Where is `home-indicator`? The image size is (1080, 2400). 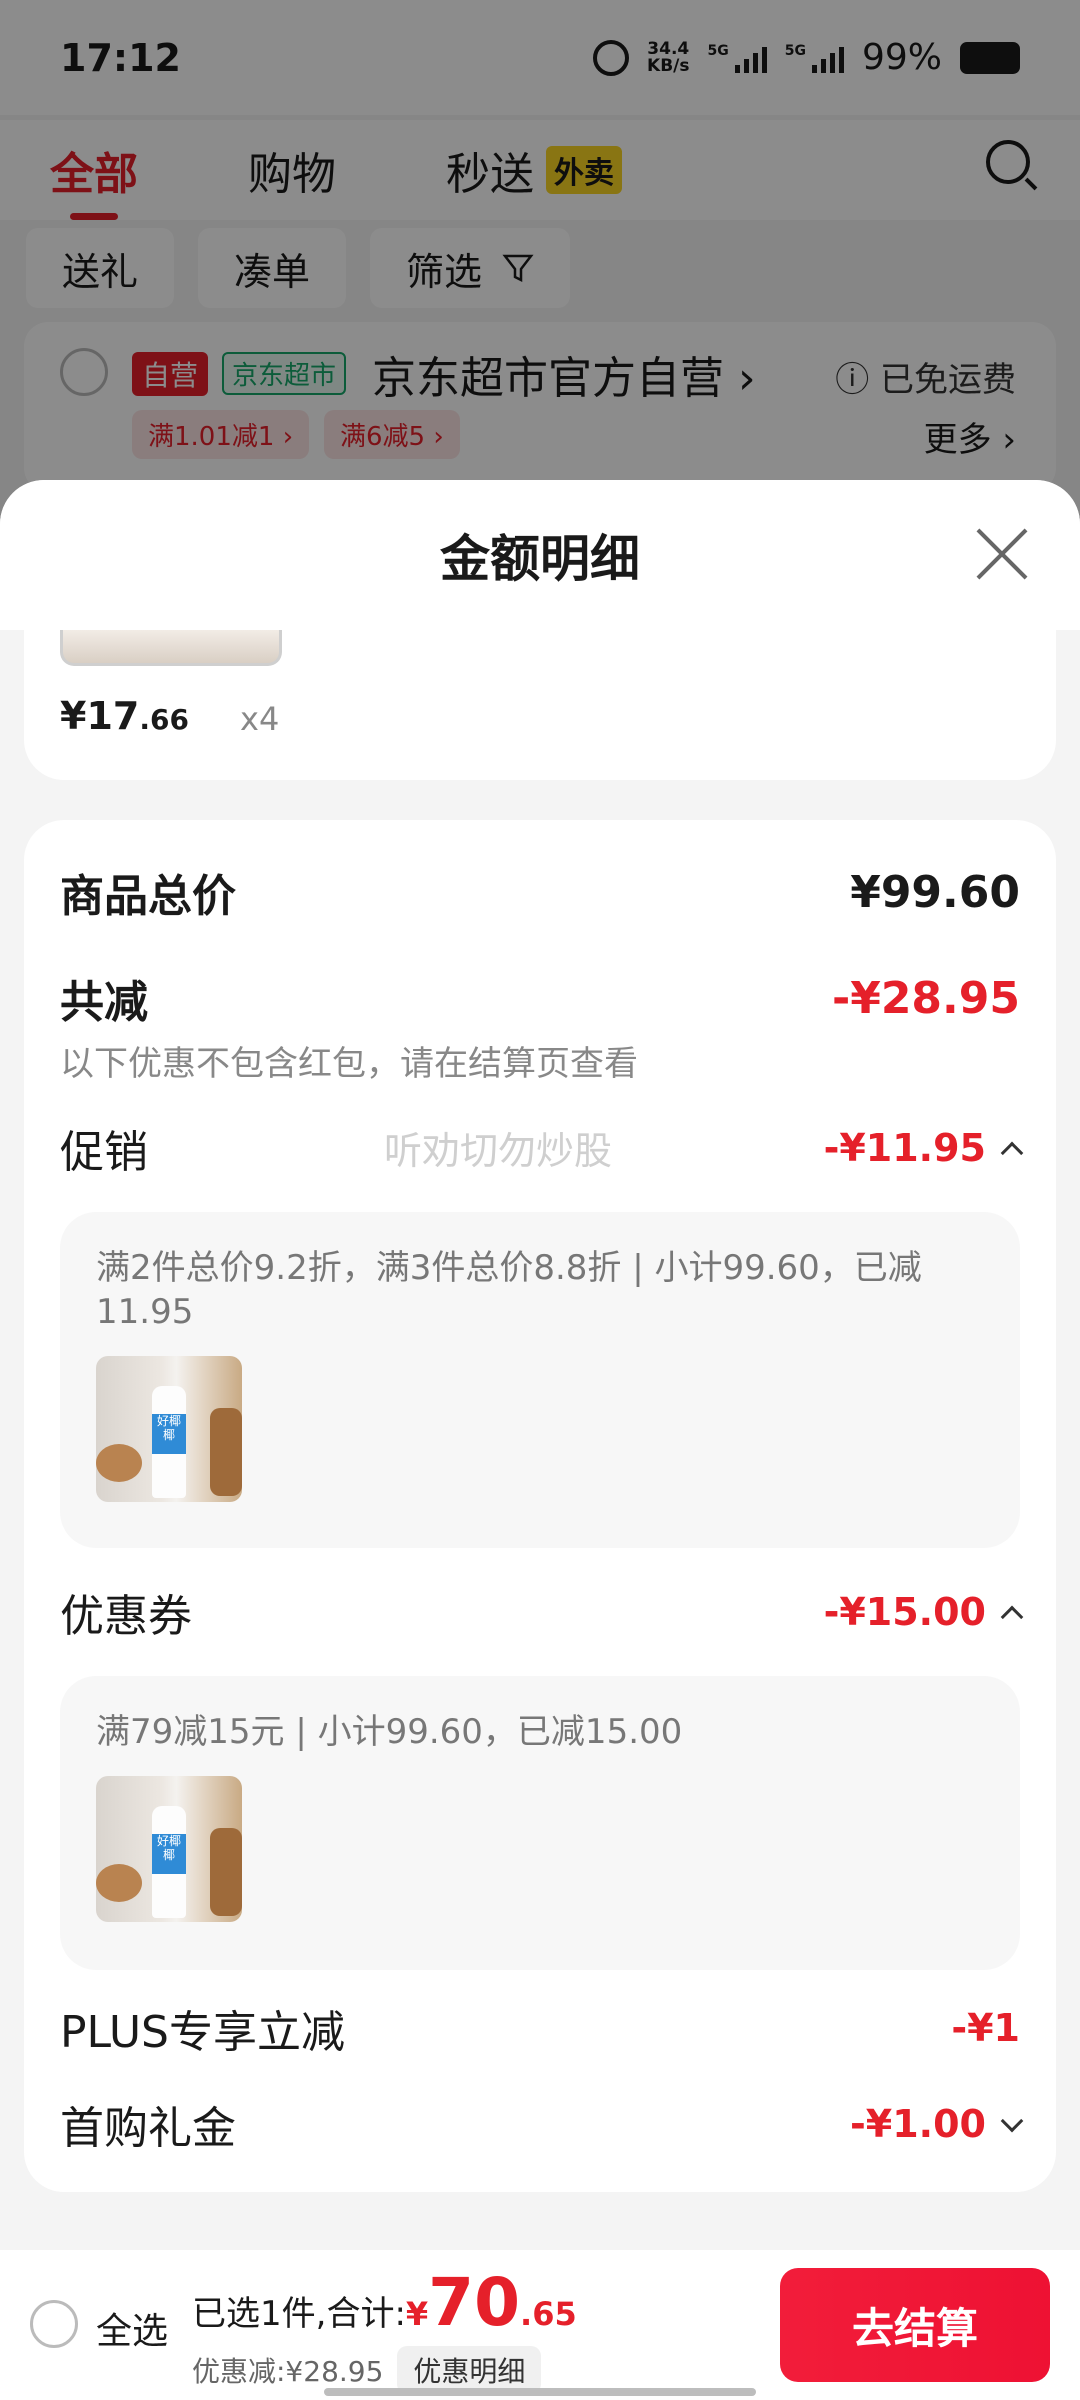
home-indicator is located at coordinates (540, 2392).